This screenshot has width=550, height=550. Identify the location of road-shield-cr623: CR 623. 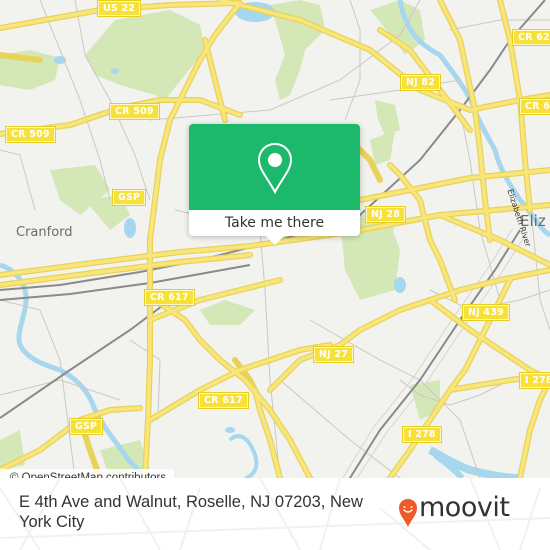
(531, 37).